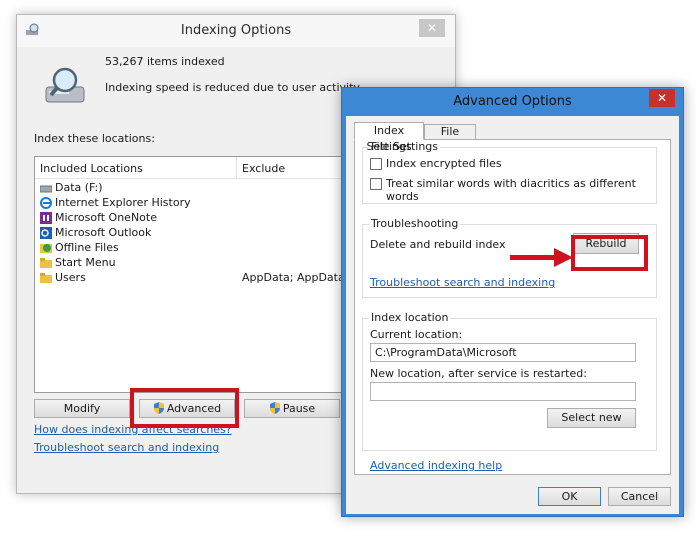 This screenshot has height=536, width=700. Describe the element at coordinates (165, 61) in the screenshot. I see `items-indexed-count: 53,267 items indexed` at that location.